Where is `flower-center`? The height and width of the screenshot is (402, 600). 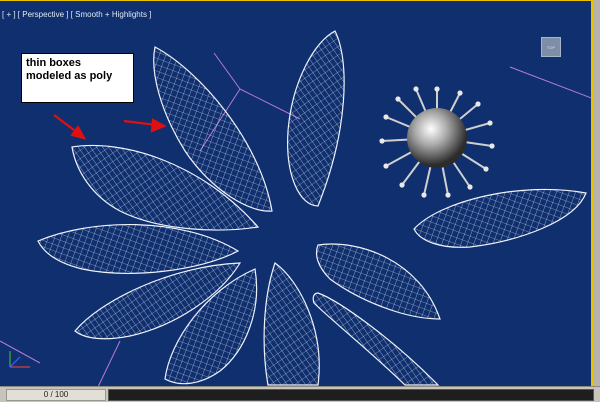
flower-center is located at coordinates (437, 142).